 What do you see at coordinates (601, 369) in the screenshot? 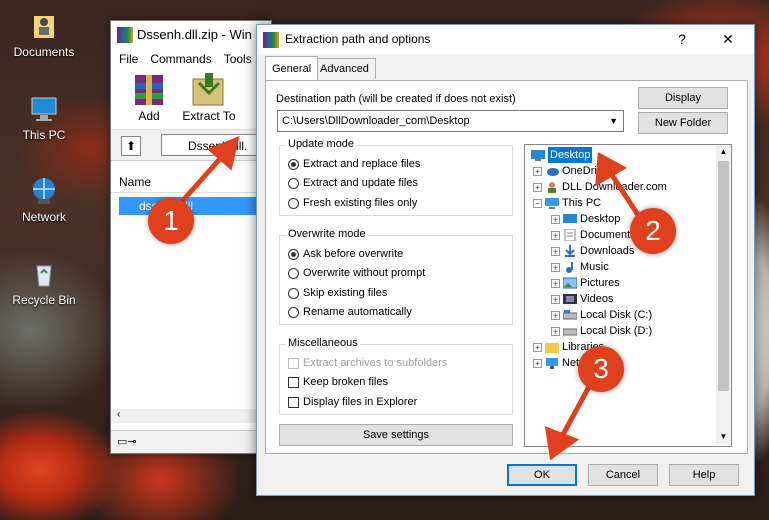
I see `step-badge-3: 3` at bounding box center [601, 369].